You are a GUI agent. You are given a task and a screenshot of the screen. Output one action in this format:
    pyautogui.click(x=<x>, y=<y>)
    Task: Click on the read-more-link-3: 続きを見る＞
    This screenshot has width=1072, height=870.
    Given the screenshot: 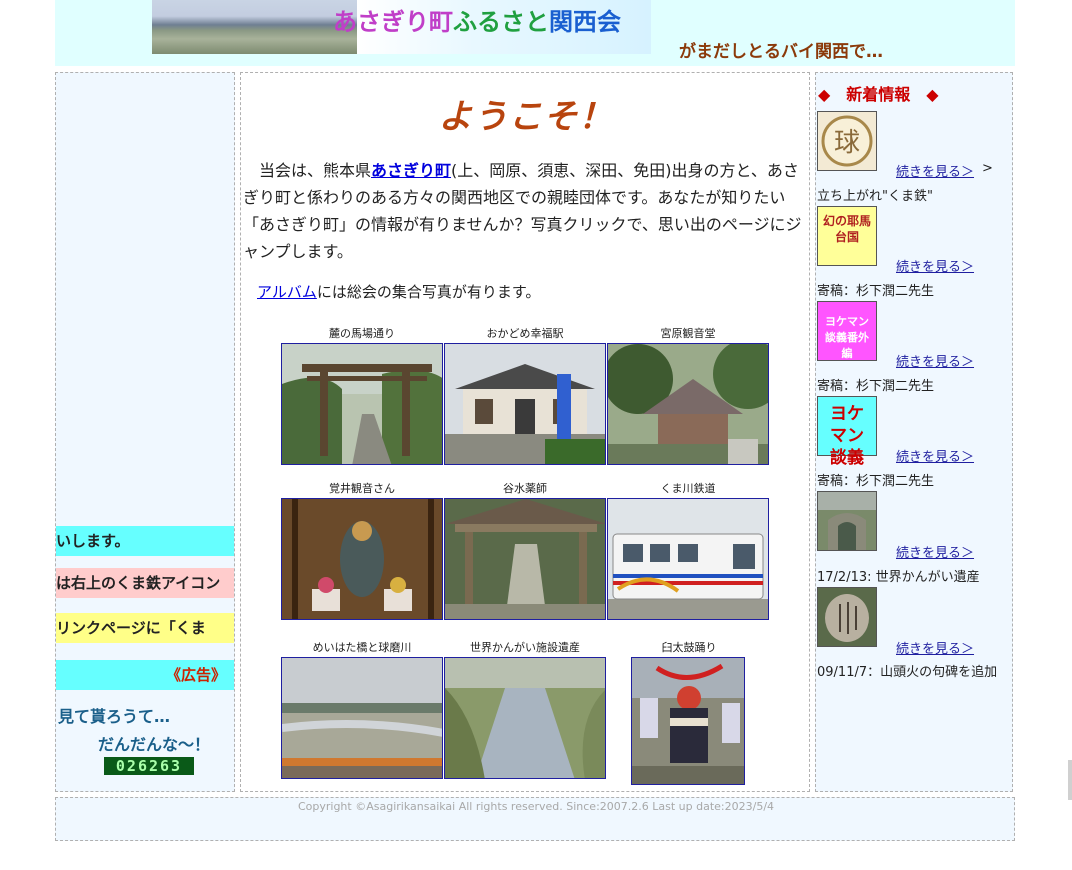 What is the action you would take?
    pyautogui.click(x=935, y=360)
    